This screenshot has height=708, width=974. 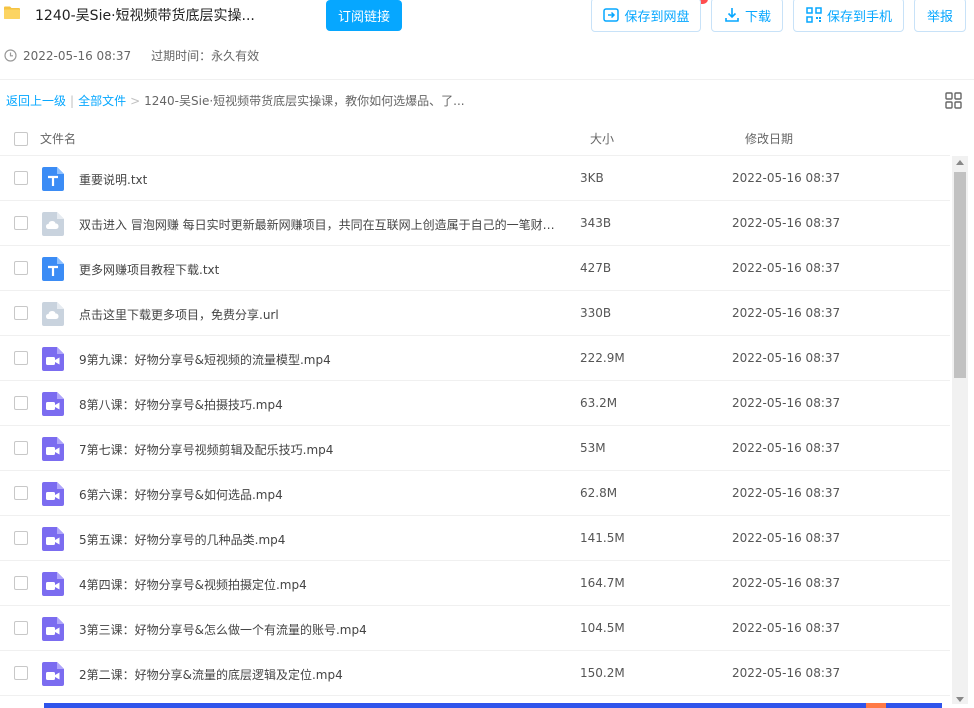 I want to click on qr-code-icon, so click(x=814, y=15).